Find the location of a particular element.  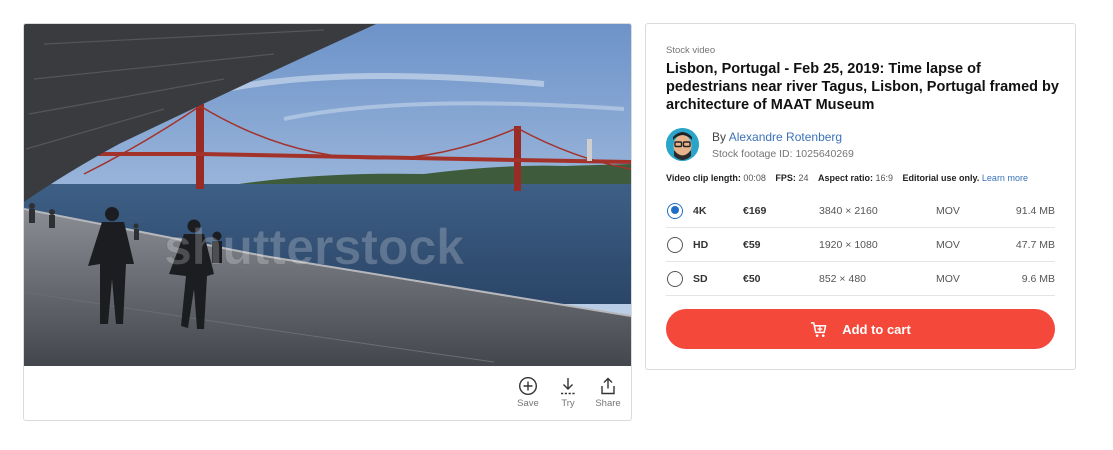

try-button: Try is located at coordinates (568, 392).